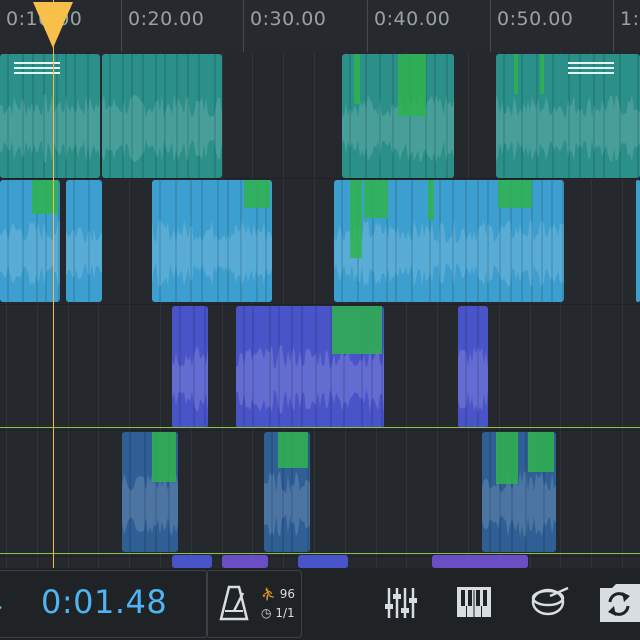 The width and height of the screenshot is (640, 640). Describe the element at coordinates (266, 613) in the screenshot. I see `clock-icon: ◷` at that location.